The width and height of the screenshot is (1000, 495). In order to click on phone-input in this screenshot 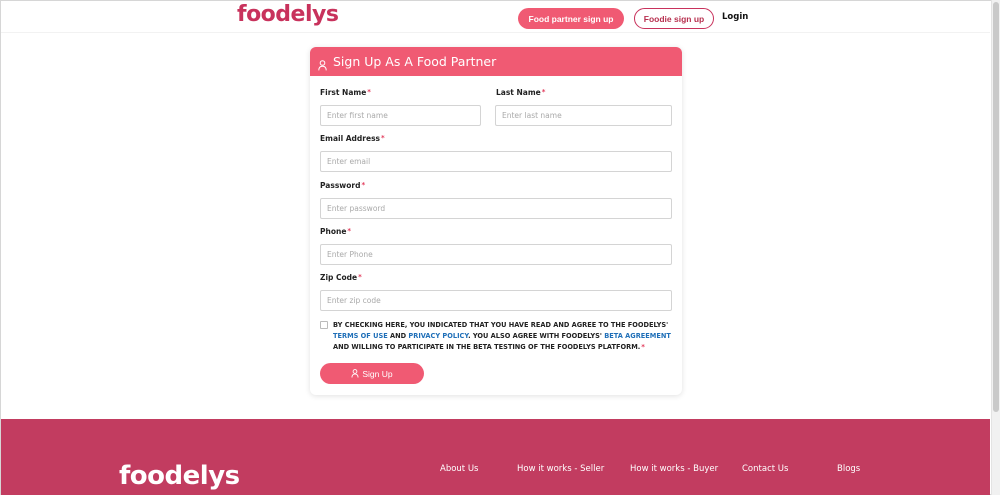, I will do `click(496, 254)`.